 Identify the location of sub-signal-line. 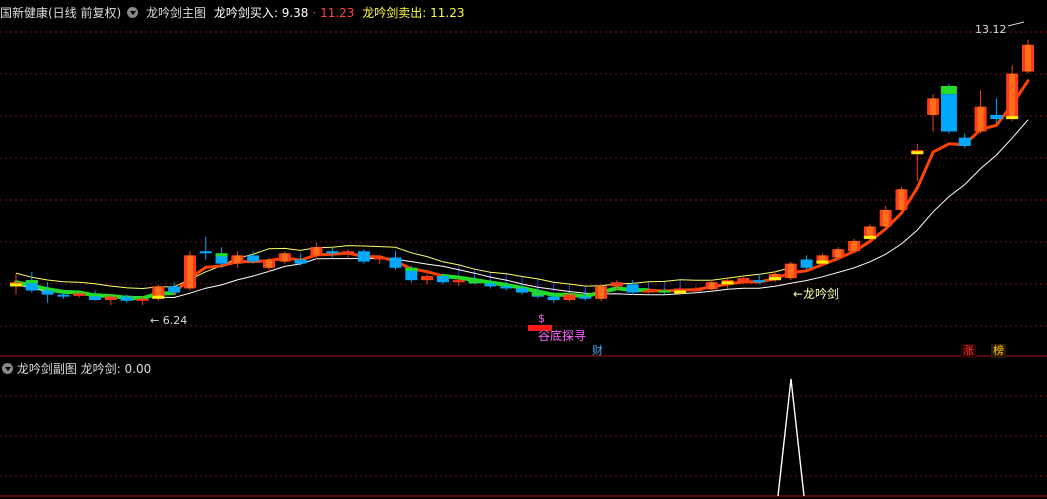
(791, 437).